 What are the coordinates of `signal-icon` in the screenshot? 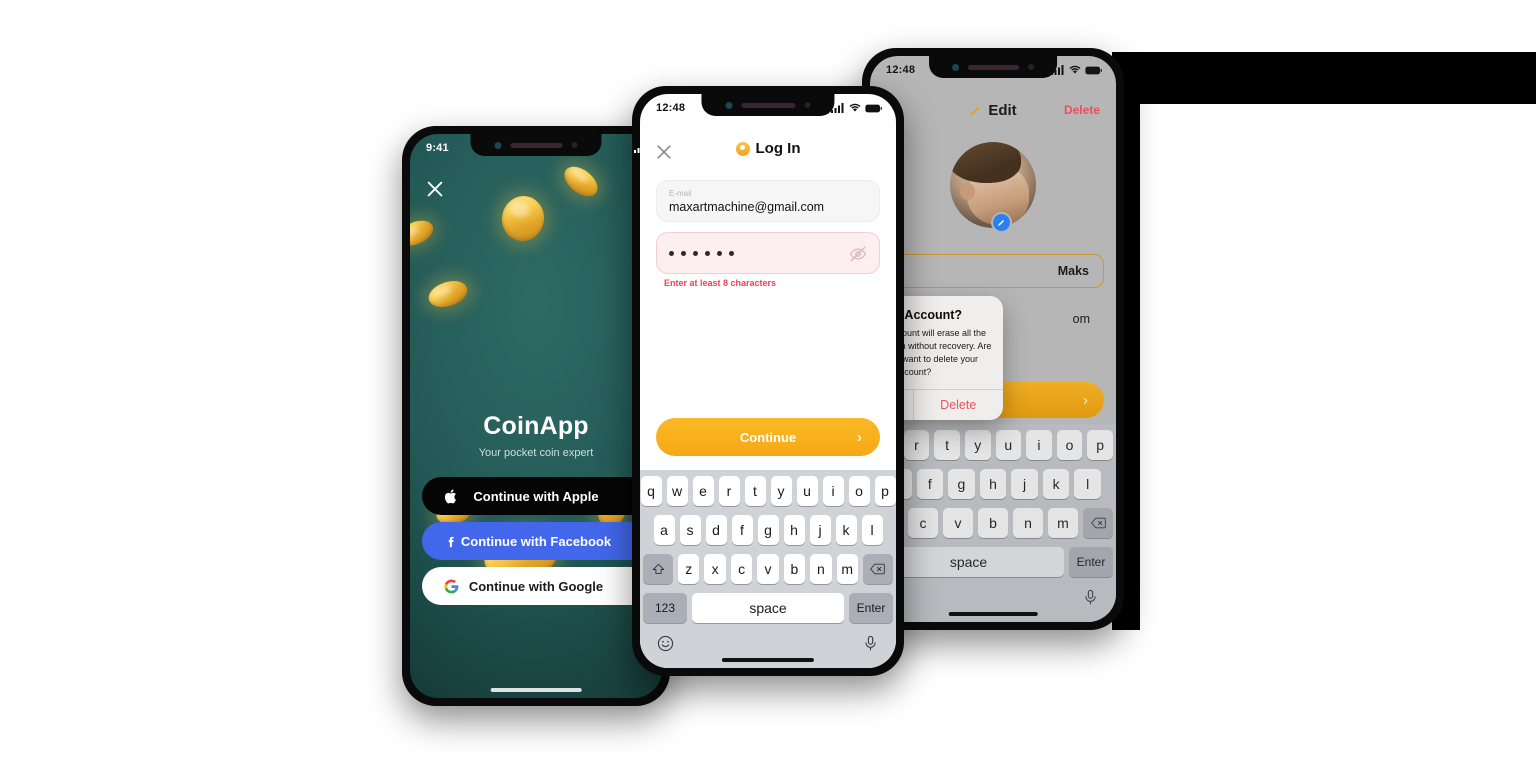 It's located at (640, 148).